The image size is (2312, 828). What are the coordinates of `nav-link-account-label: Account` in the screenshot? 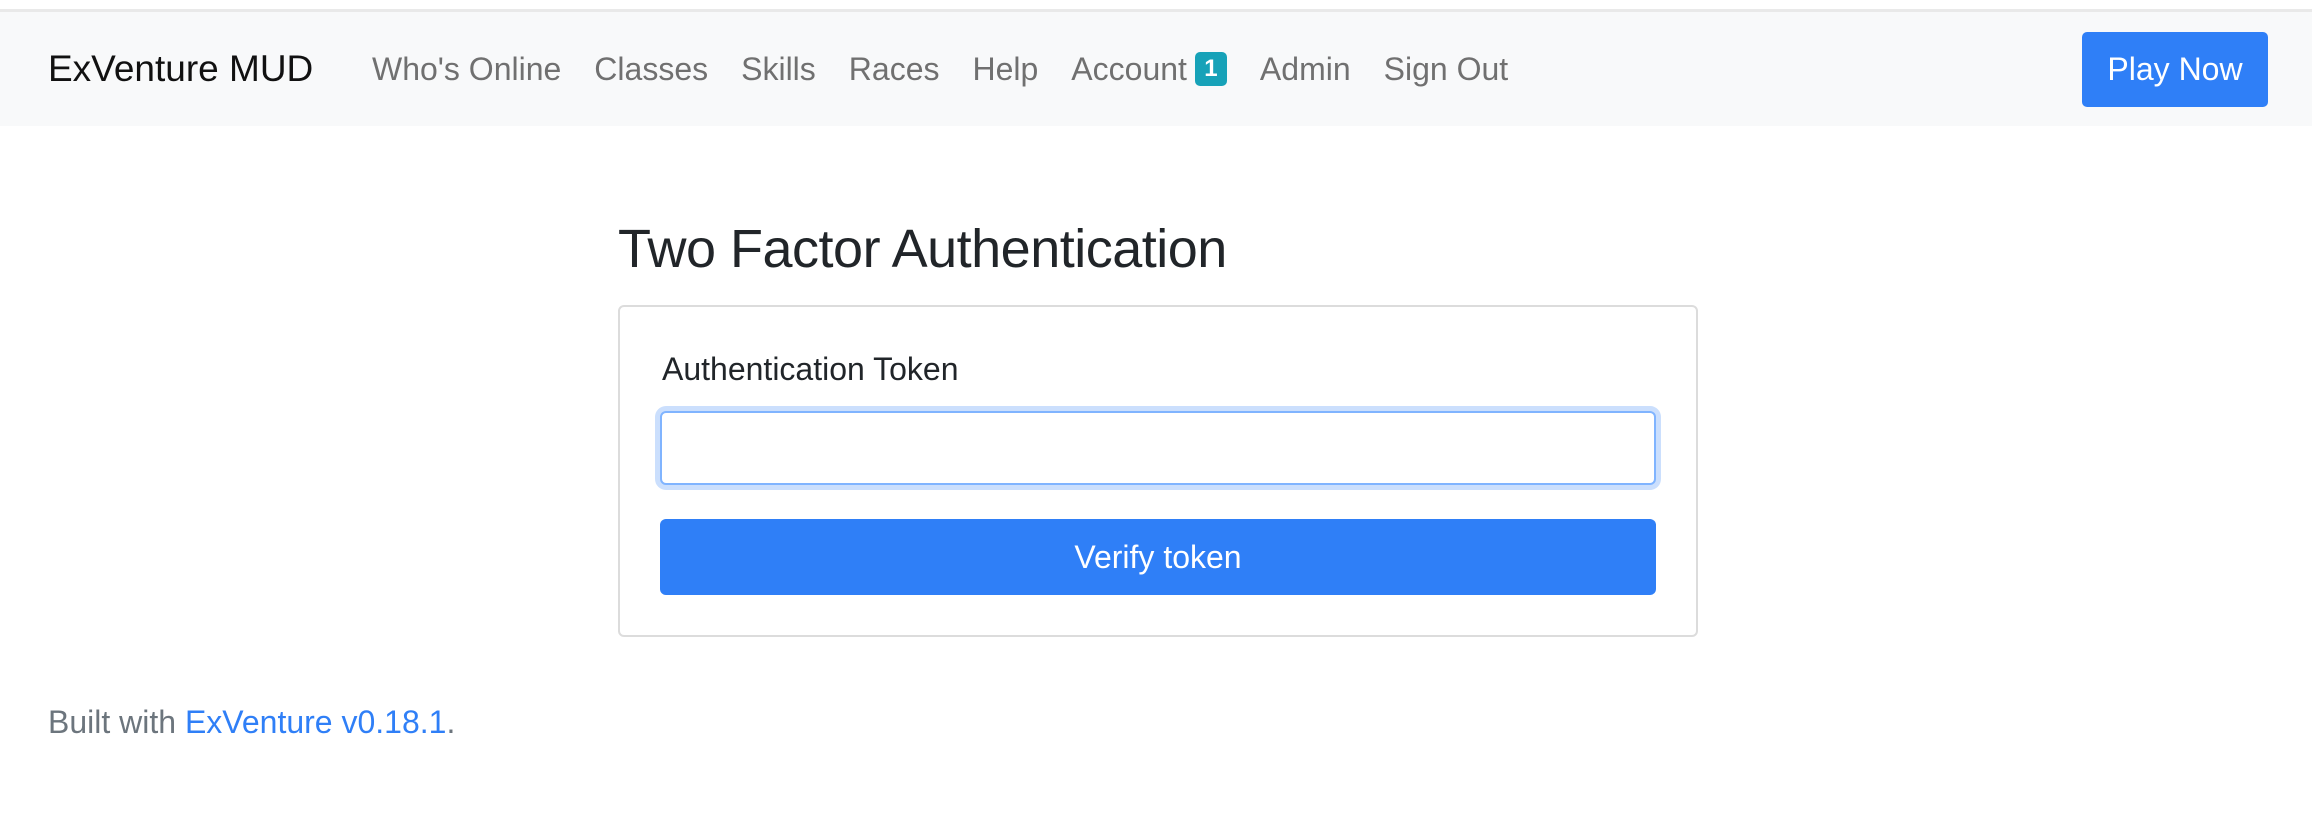 It's located at (1129, 68).